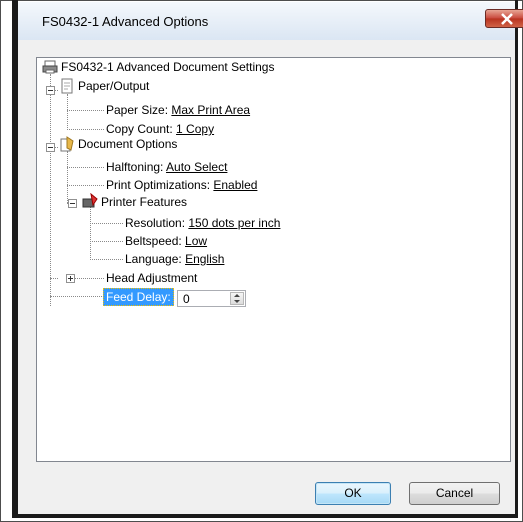 The image size is (523, 522). What do you see at coordinates (151, 278) in the screenshot?
I see `tree-item-head-adjustment: Head Adjustment` at bounding box center [151, 278].